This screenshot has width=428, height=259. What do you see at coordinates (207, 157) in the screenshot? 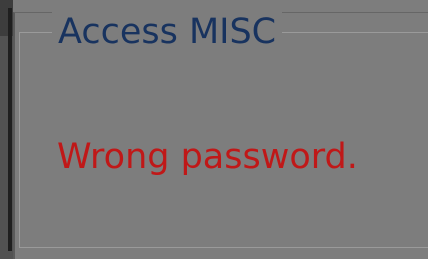
I see `wrong-password-message: Wrong password.` at bounding box center [207, 157].